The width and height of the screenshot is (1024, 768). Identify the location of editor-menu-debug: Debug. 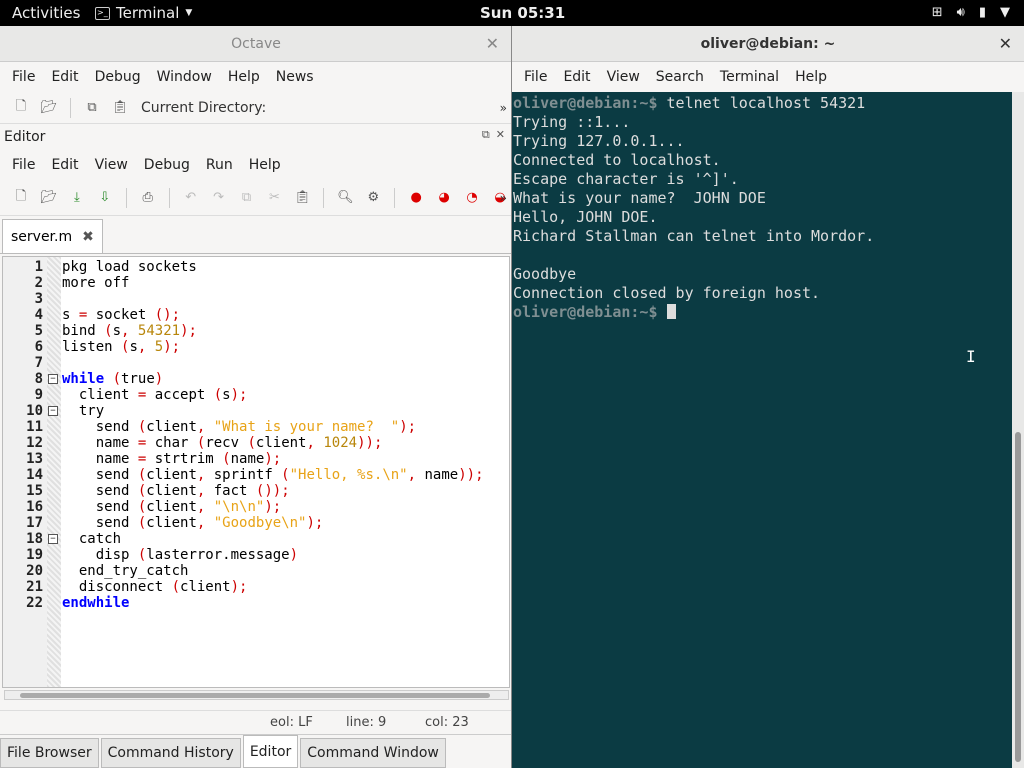
(167, 165).